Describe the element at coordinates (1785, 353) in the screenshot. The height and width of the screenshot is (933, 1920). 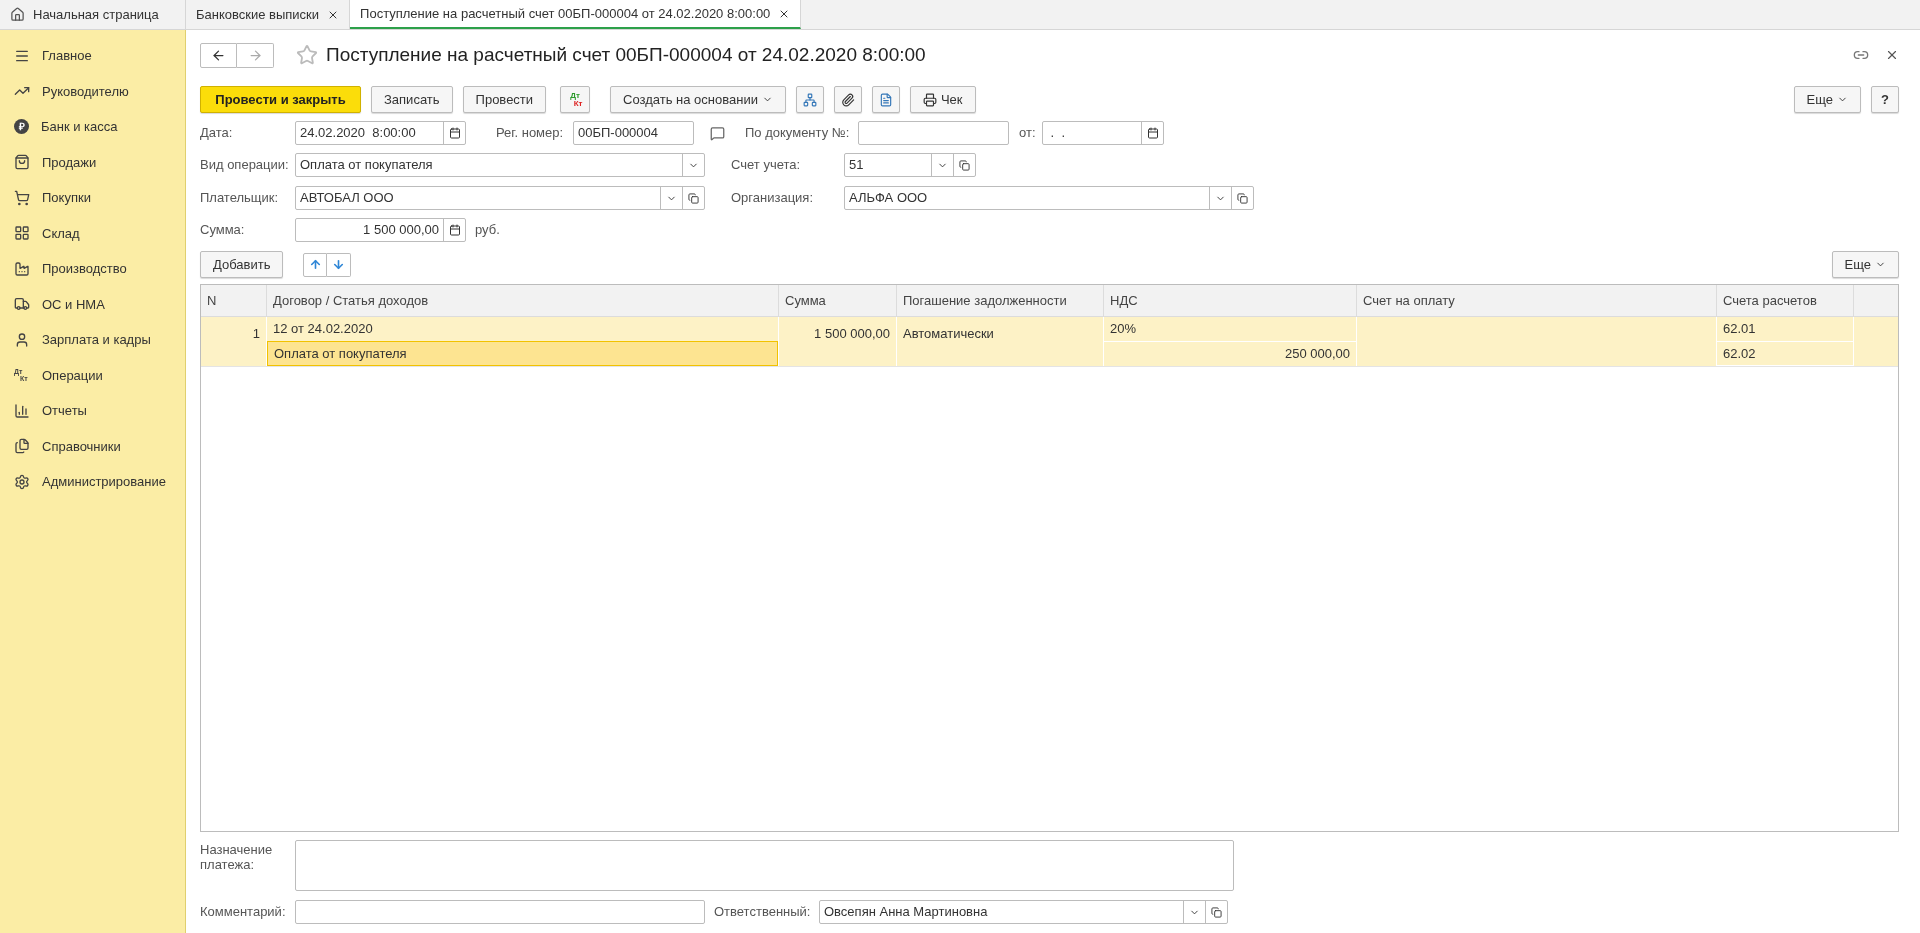
I see `table-cell: 62.02` at that location.